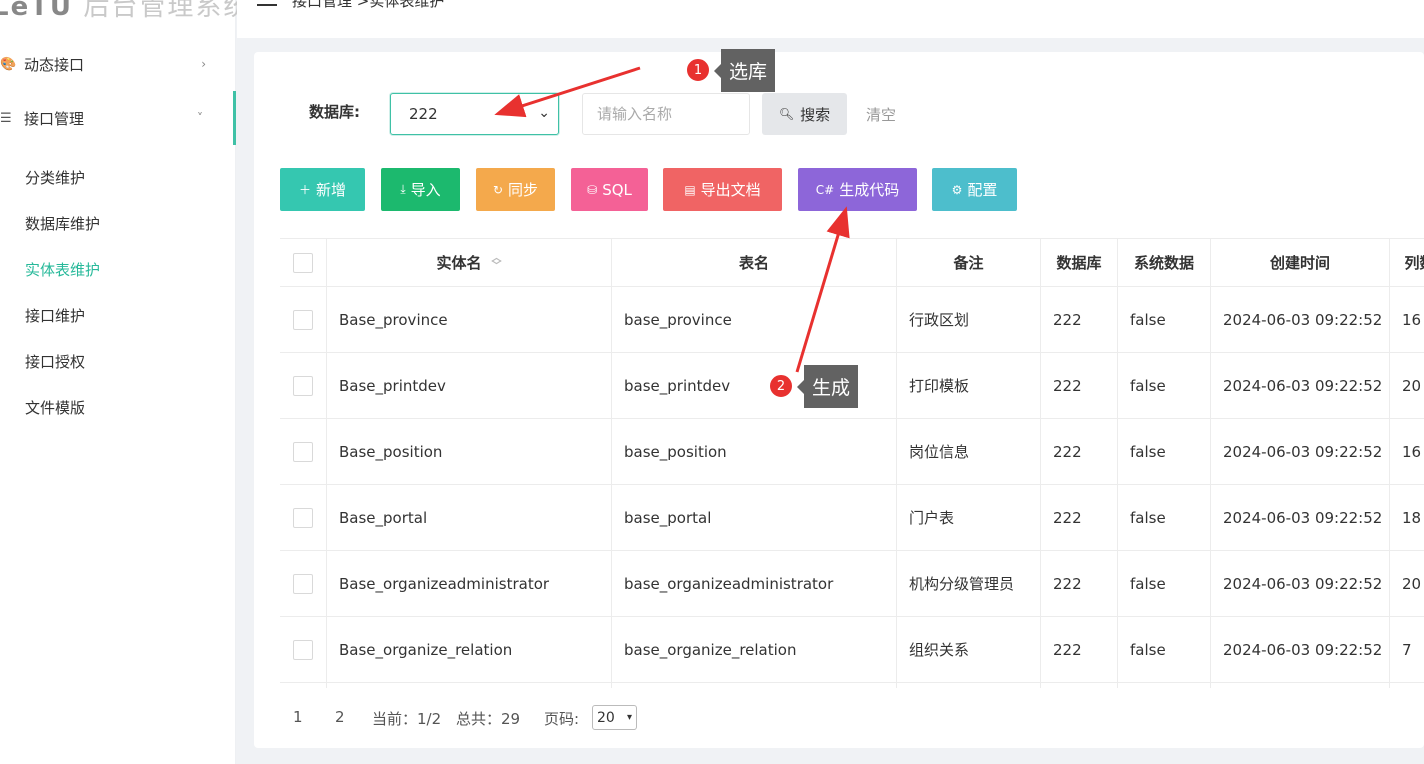 Image resolution: width=1424 pixels, height=764 pixels. Describe the element at coordinates (118, 118) in the screenshot. I see `sidebar-group-api-management: ☰ 接口管理 ˅` at that location.